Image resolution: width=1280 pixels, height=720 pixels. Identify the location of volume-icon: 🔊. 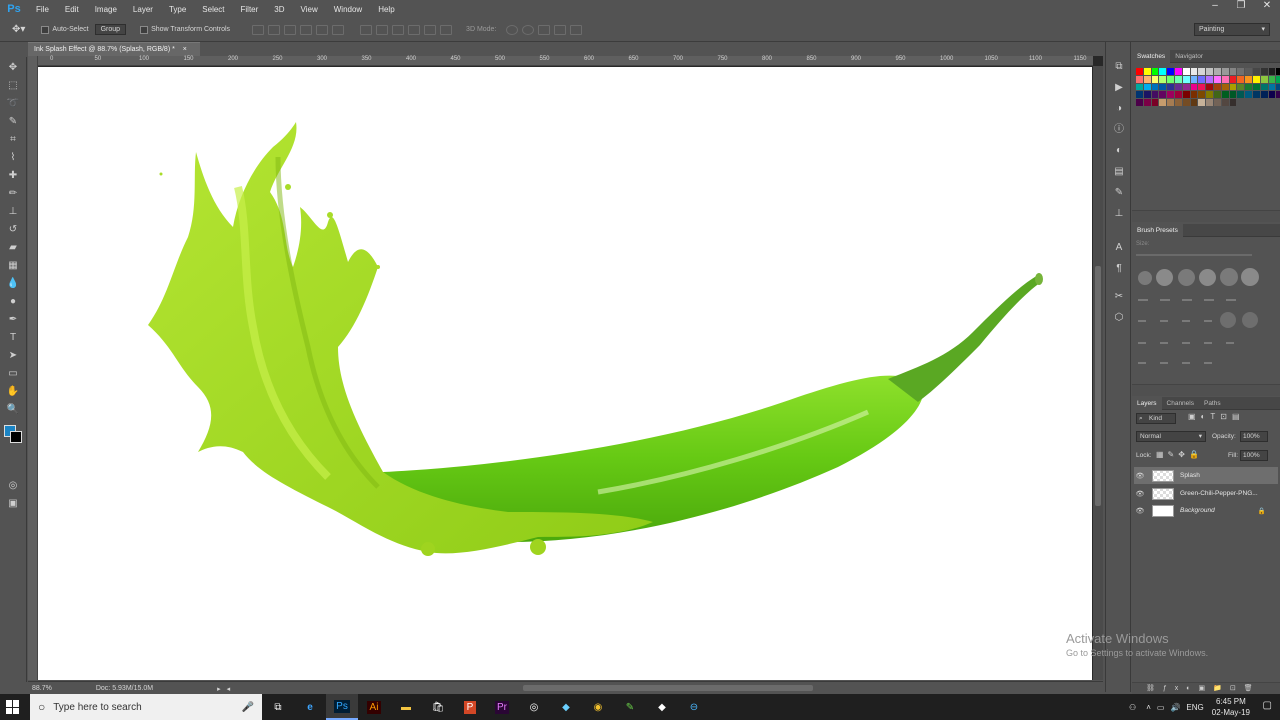
(1175, 707).